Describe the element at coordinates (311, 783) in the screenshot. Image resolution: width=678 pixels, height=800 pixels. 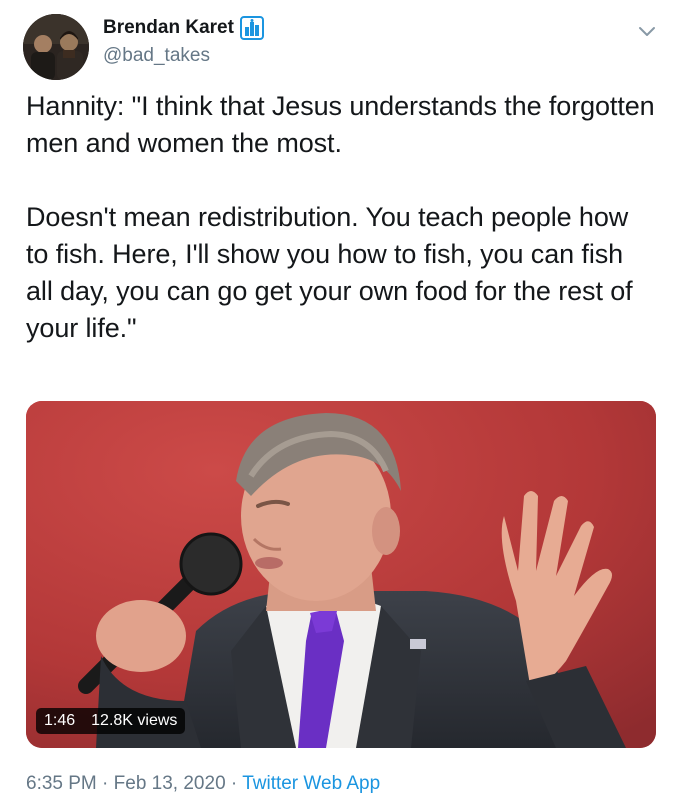
I see `tweet-source-link: Twitter Web App` at that location.